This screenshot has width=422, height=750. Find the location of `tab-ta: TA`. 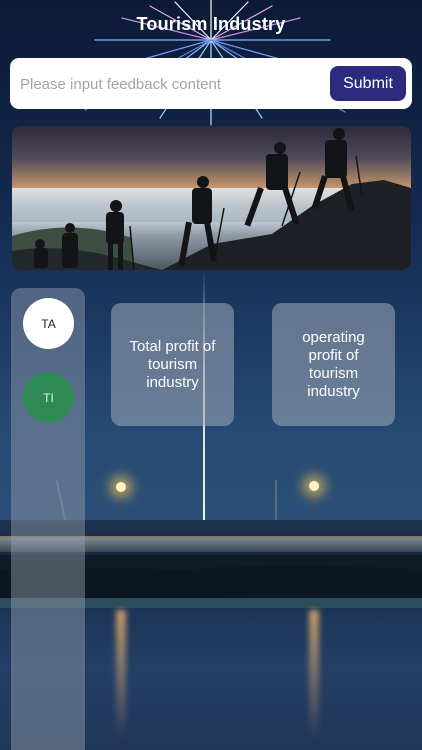

tab-ta: TA is located at coordinates (48, 323).